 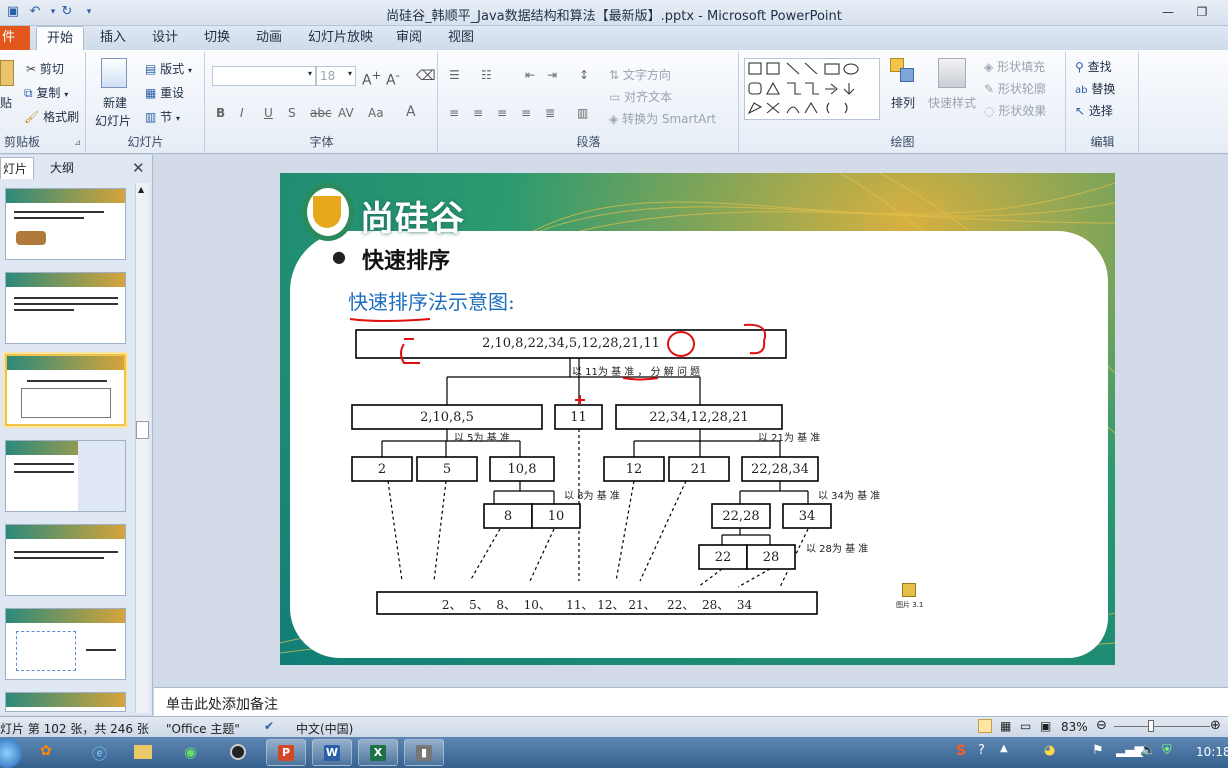 What do you see at coordinates (286, 752) in the screenshot?
I see `taskbar-powerpoint: P` at bounding box center [286, 752].